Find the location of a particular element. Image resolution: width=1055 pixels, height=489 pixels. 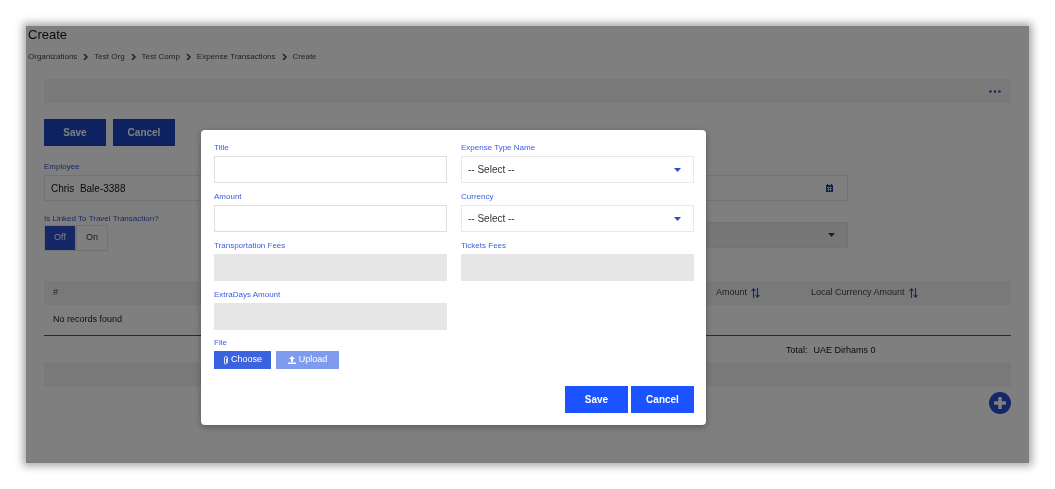

add-icon is located at coordinates (1000, 403).